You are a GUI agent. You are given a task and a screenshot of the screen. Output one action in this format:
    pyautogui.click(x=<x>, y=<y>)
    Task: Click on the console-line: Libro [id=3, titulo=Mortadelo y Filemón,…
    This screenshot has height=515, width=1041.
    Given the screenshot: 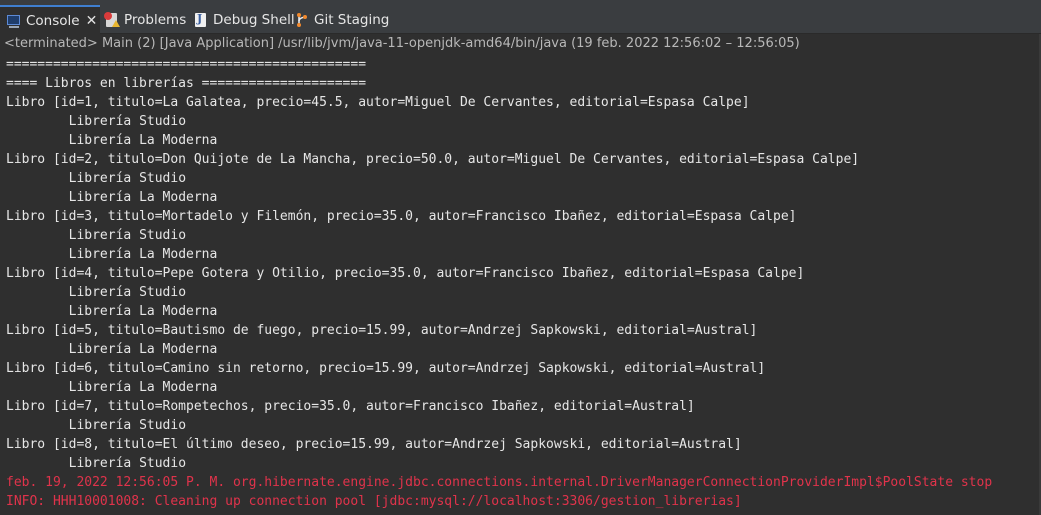 What is the action you would take?
    pyautogui.click(x=401, y=216)
    